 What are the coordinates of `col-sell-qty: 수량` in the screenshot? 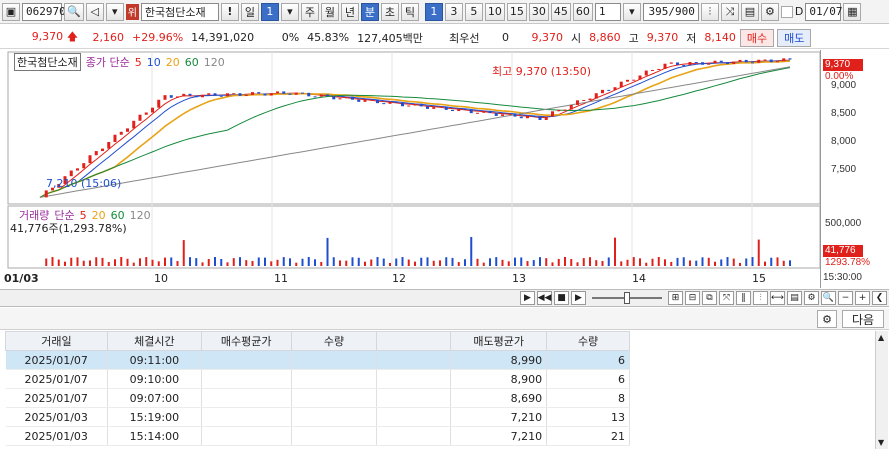 It's located at (588, 341).